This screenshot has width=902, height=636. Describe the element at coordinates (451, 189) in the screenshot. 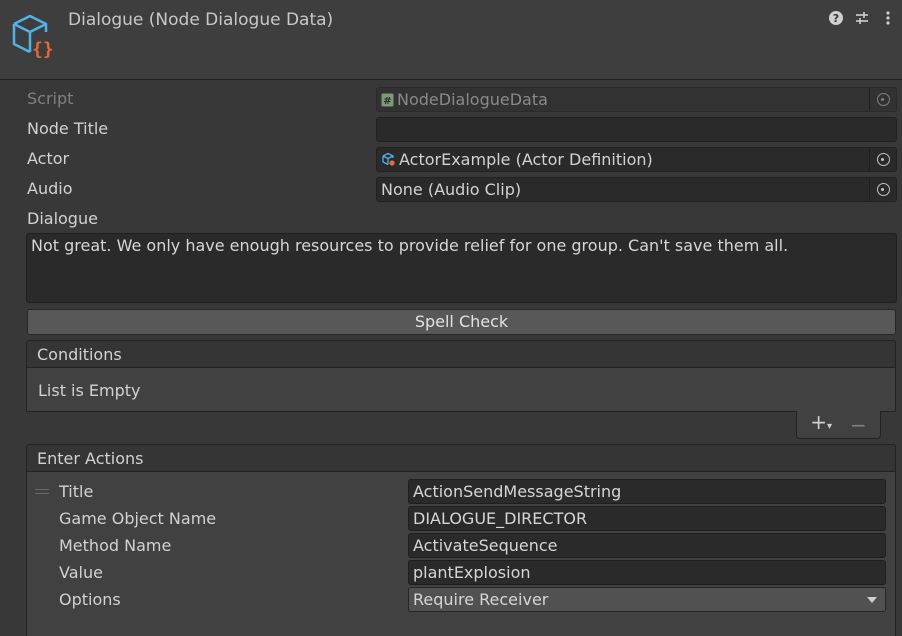

I see `audio-value: None (Audio Clip)` at that location.